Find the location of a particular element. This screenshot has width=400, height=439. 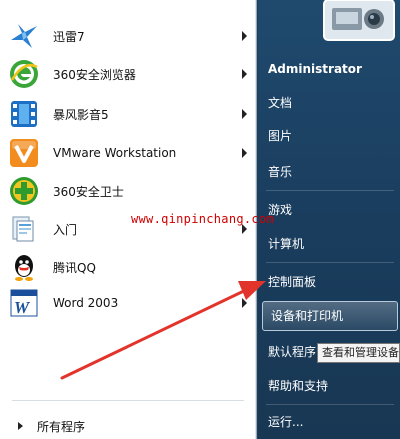

program-item-baofeng: 暴风影音5 is located at coordinates (129, 114).